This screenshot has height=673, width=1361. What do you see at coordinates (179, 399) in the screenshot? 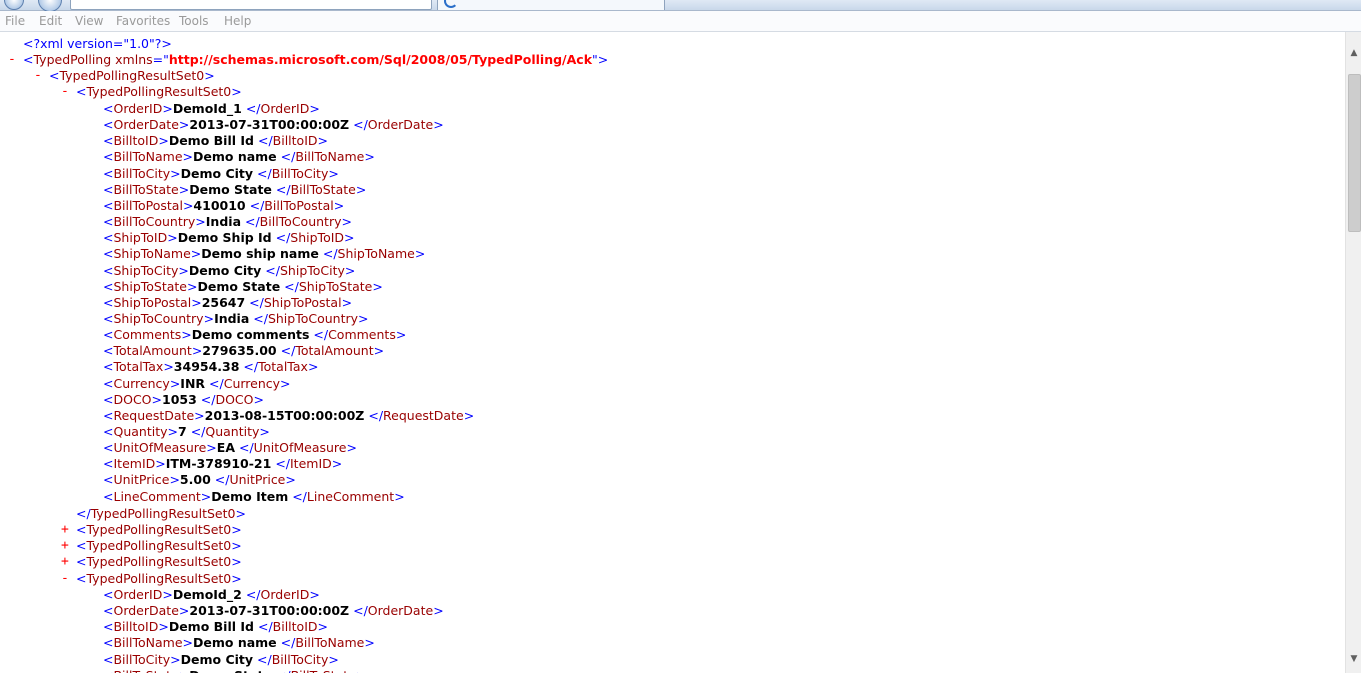
I see `field-value: 1053` at bounding box center [179, 399].